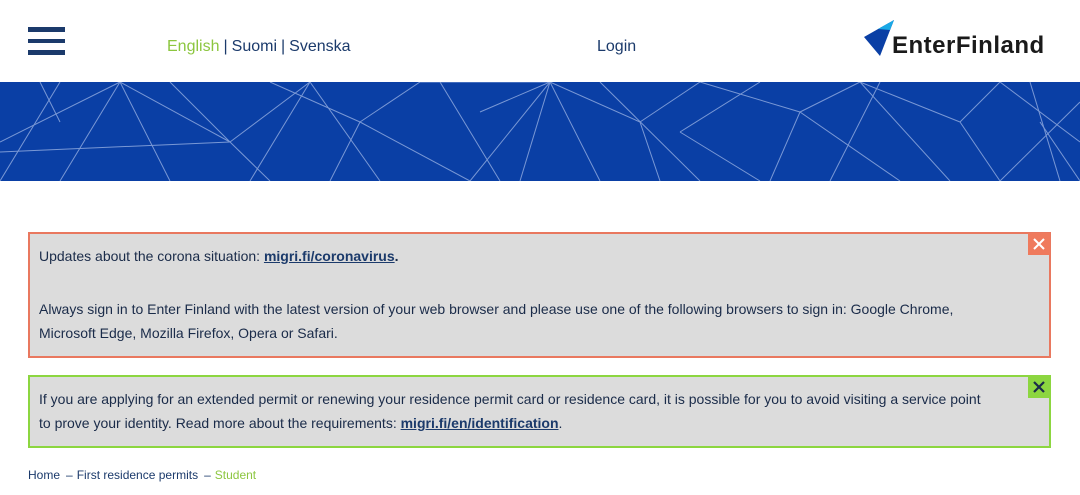 Image resolution: width=1080 pixels, height=495 pixels. Describe the element at coordinates (560, 423) in the screenshot. I see `identification-period: .` at that location.